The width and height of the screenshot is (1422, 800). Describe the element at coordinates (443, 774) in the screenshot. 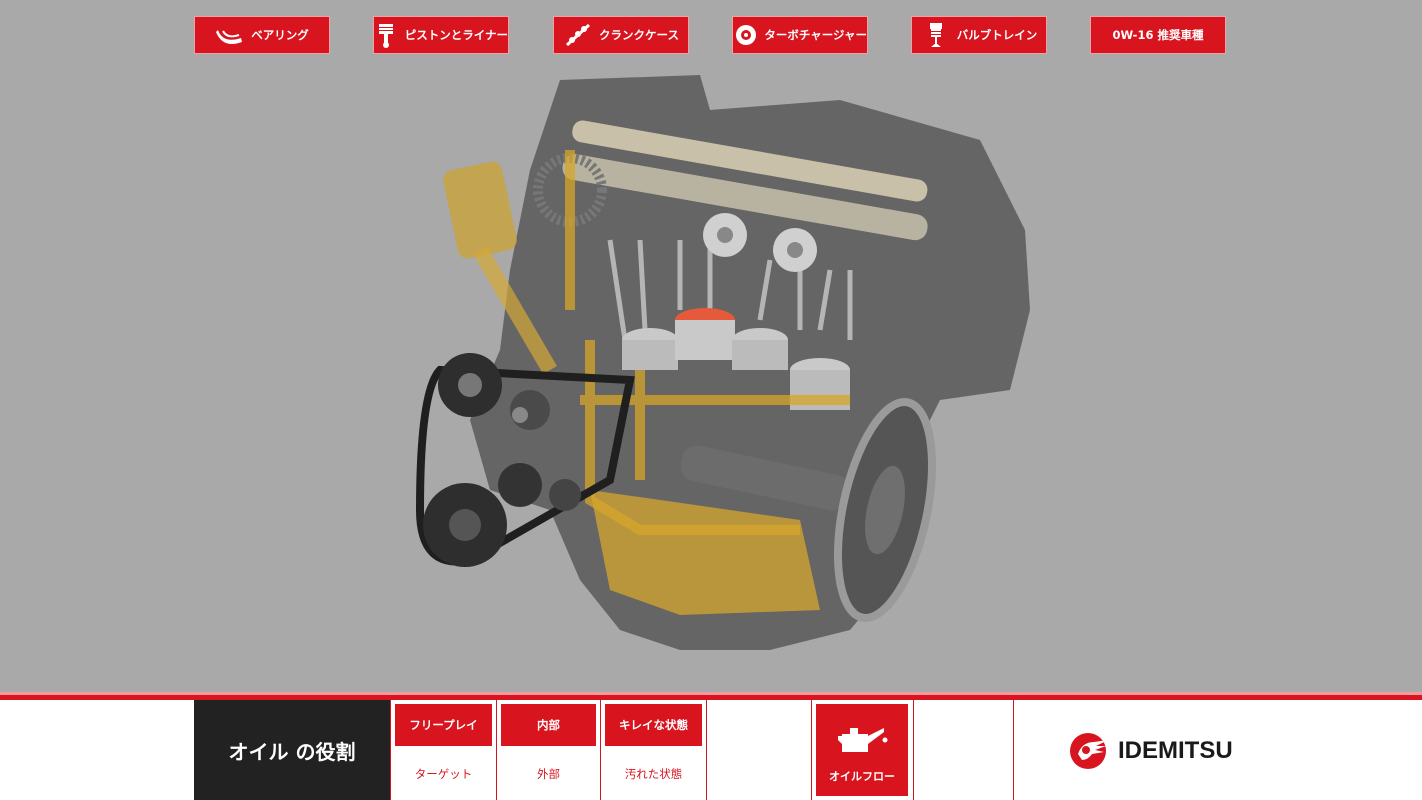

I see `tab-target: ターゲット` at that location.